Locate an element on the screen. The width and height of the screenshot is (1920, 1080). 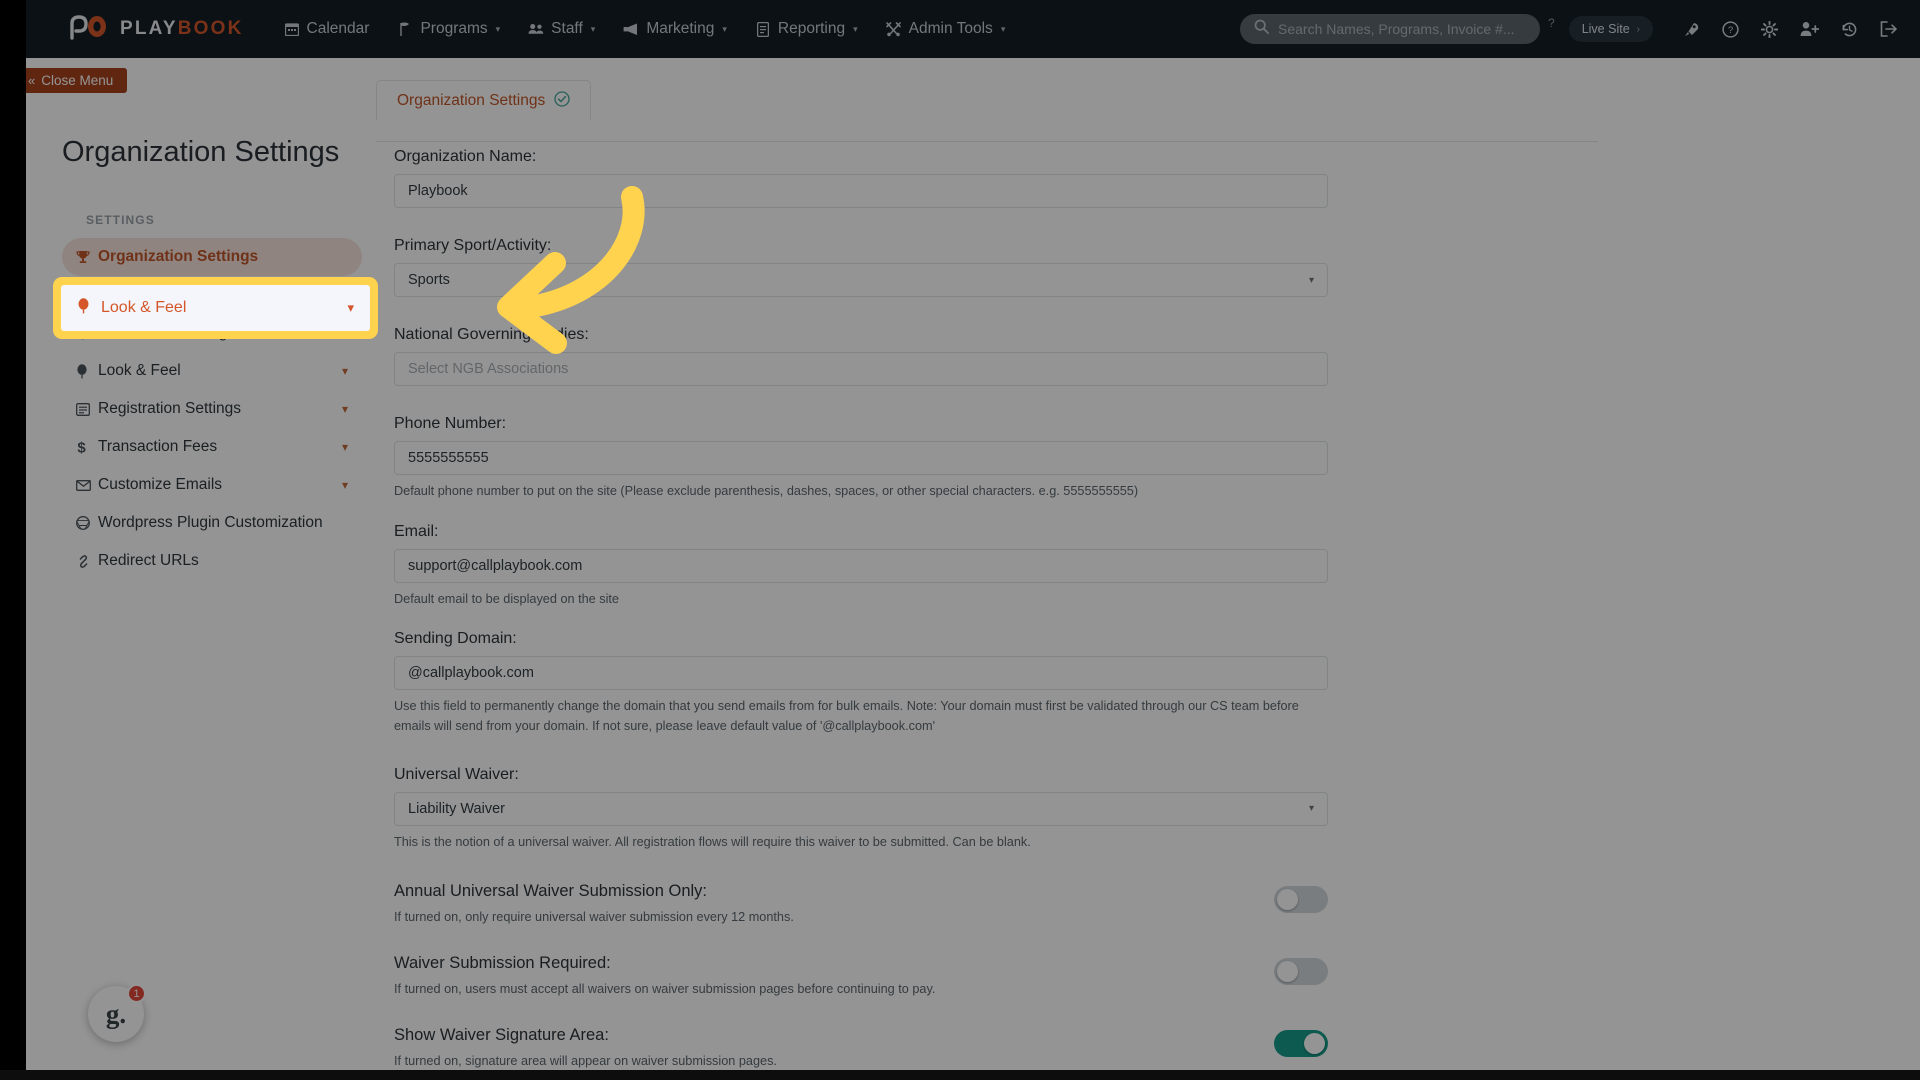
add-user-icon is located at coordinates (1809, 29).